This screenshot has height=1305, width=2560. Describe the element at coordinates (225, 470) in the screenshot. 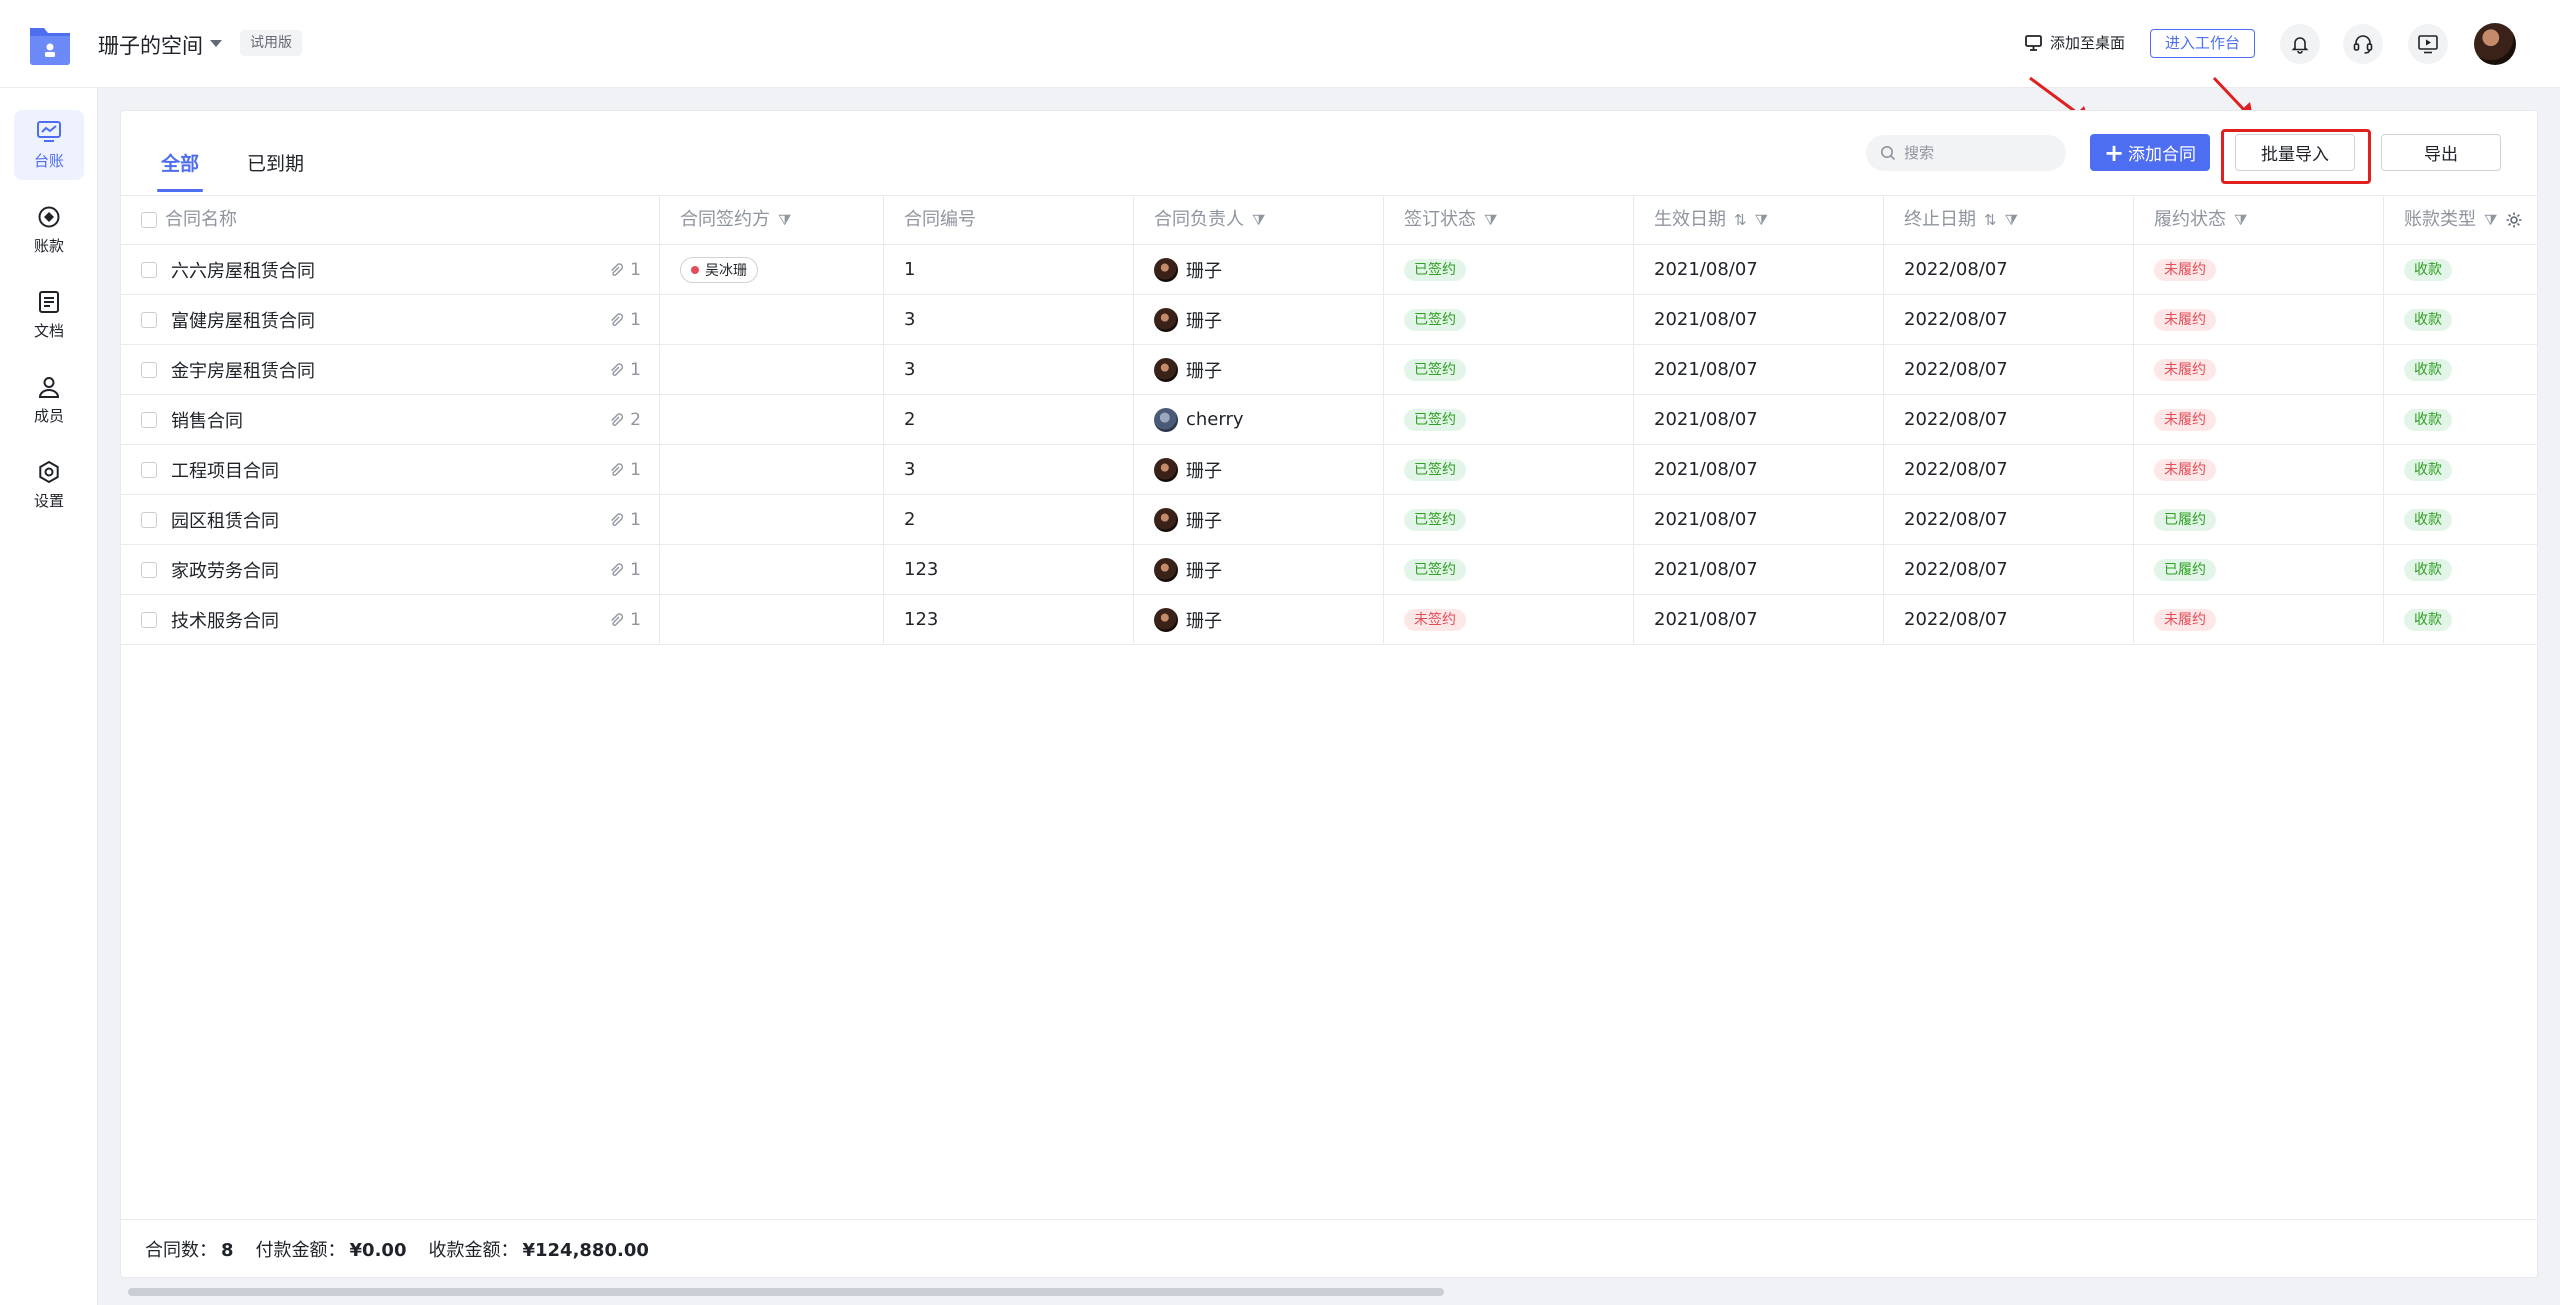

I see `contract-name-link: 工程项目合同` at that location.